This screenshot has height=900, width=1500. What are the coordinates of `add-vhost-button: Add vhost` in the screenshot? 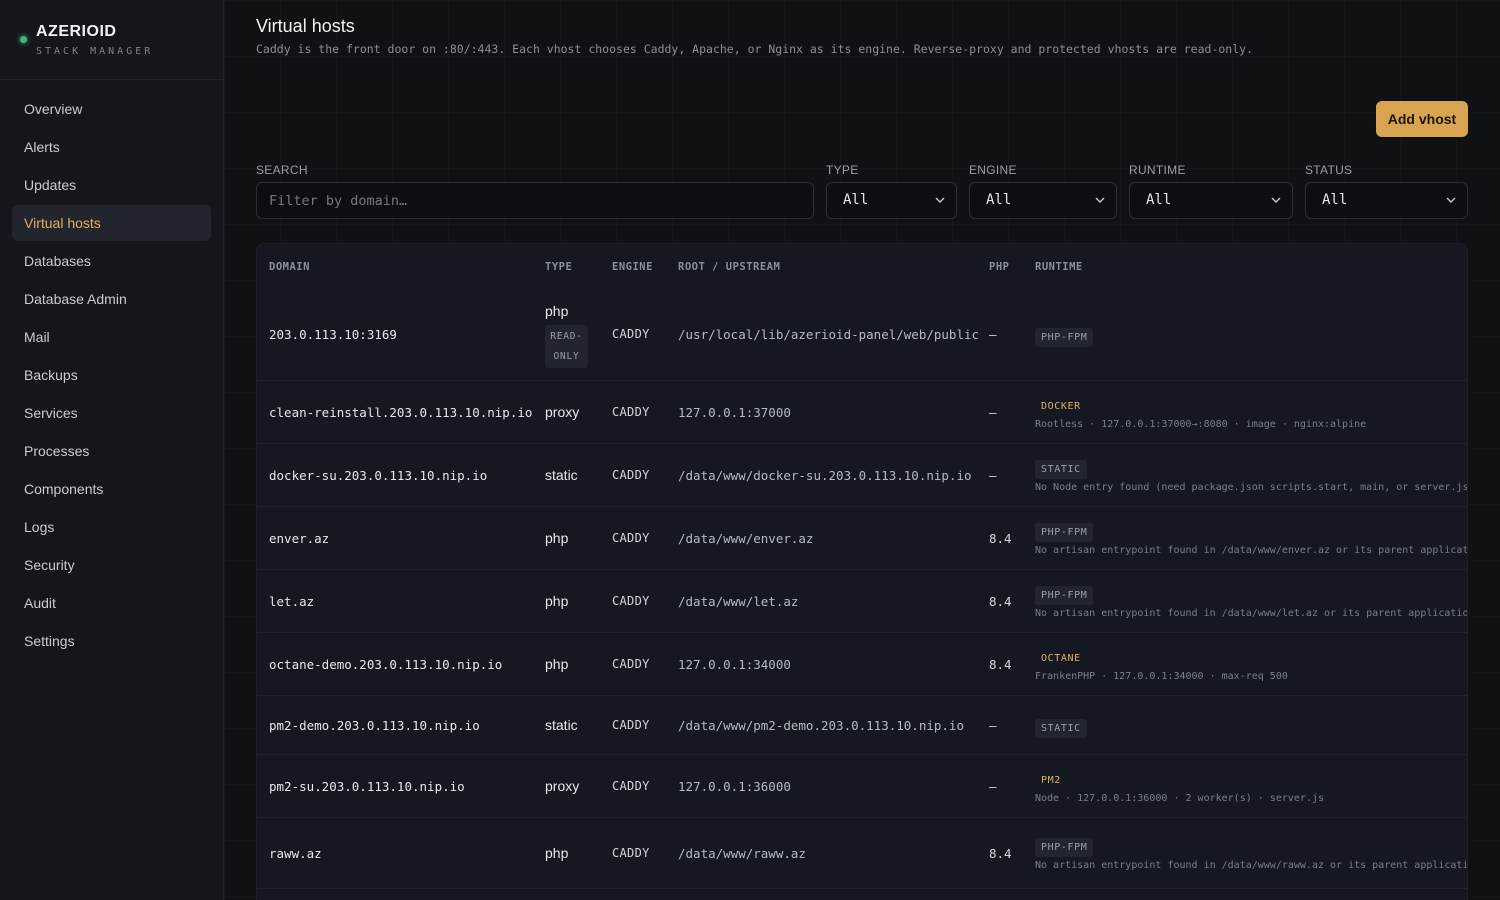 It's located at (1422, 119).